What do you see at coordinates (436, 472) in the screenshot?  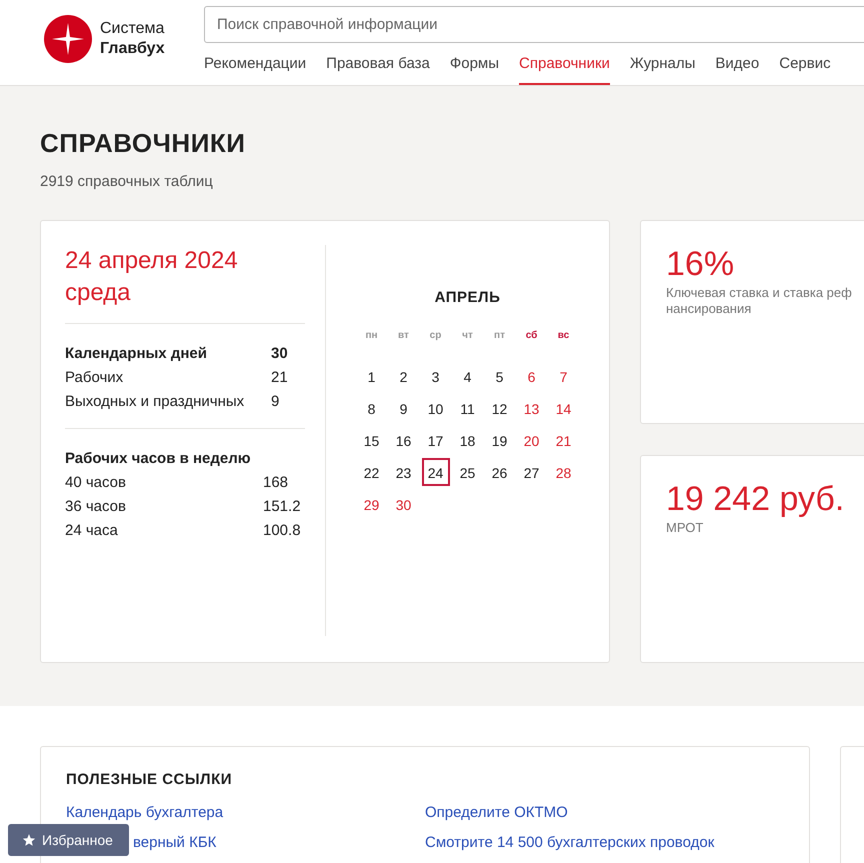 I see `calendar-day: 24` at bounding box center [436, 472].